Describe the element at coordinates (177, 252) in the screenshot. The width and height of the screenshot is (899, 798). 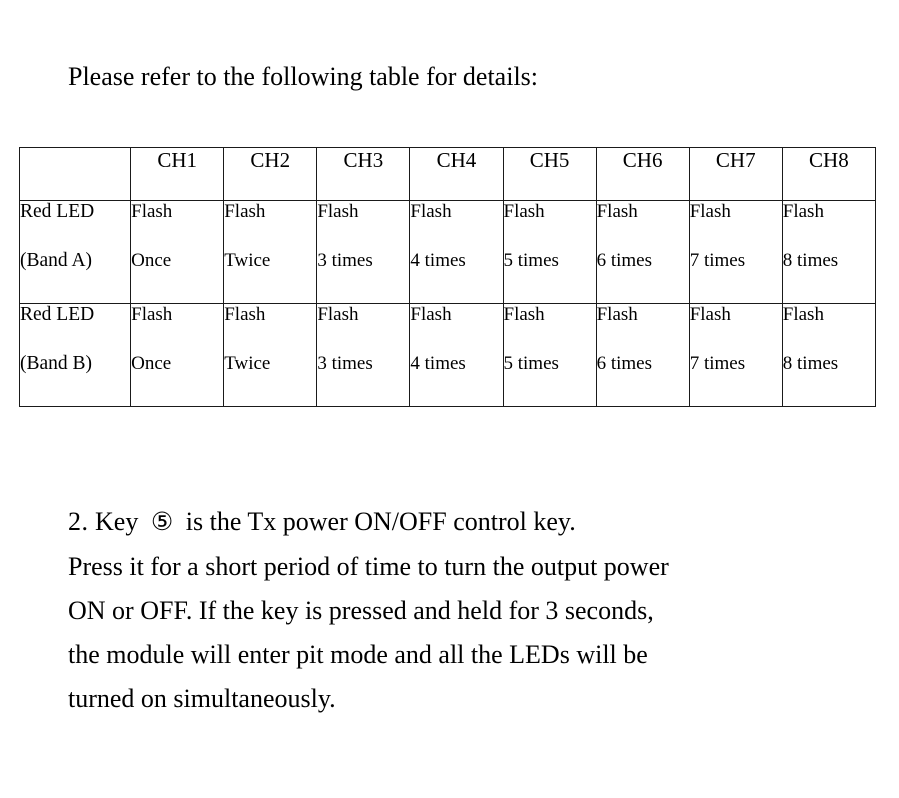
I see `cell-band-a-ch1: Flash Once` at that location.